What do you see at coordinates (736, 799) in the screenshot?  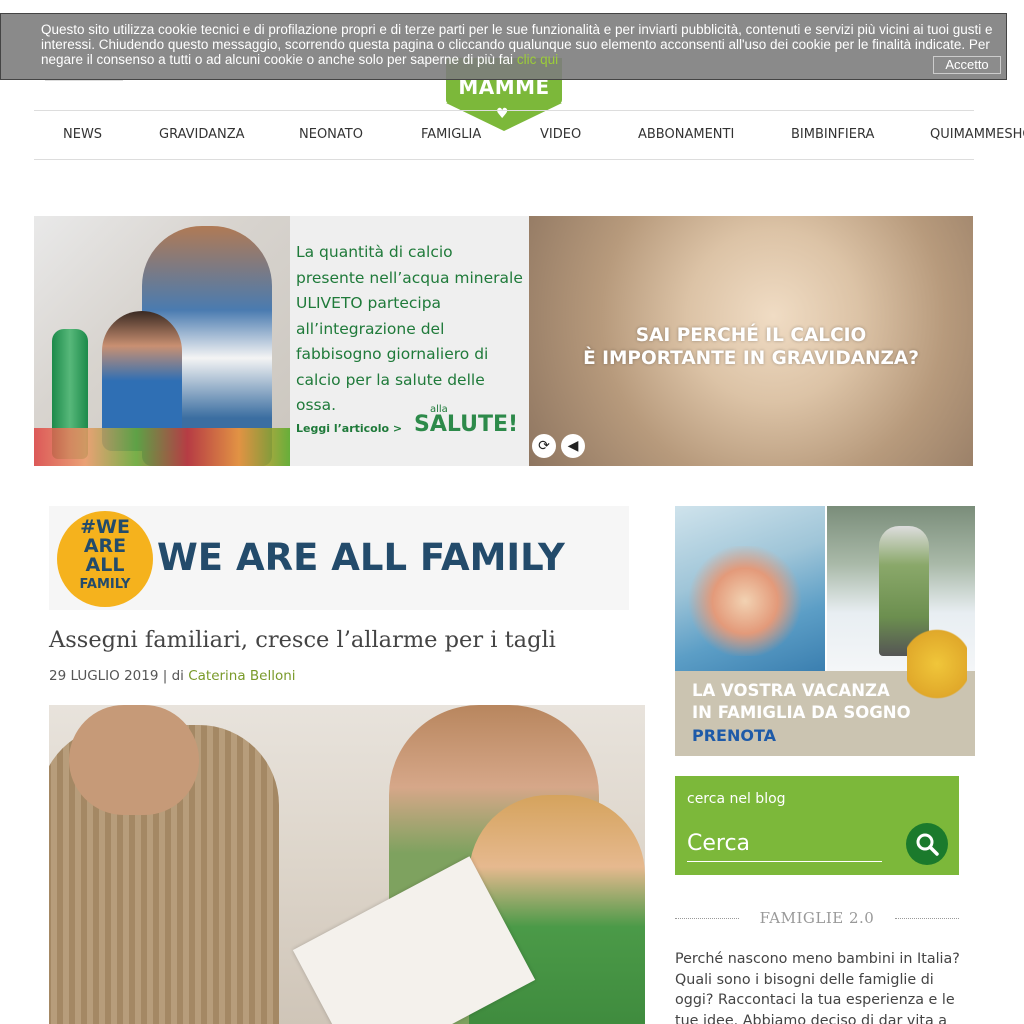 I see `search-label: cerca nel blog` at bounding box center [736, 799].